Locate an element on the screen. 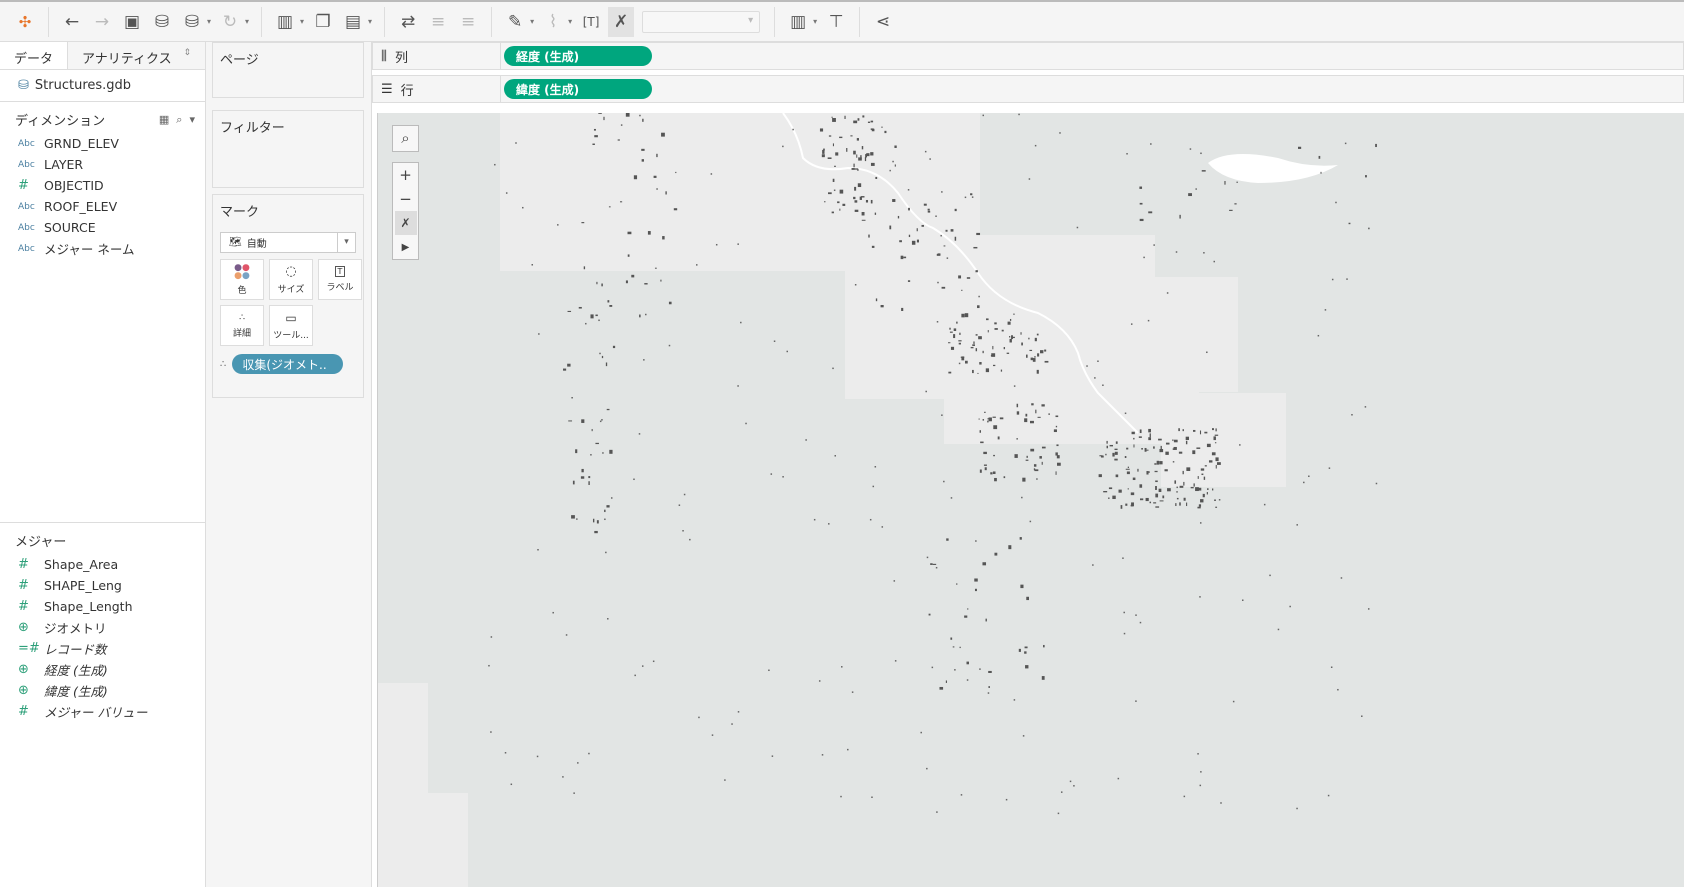 This screenshot has width=1684, height=887. dimension-field: Abc LAYER is located at coordinates (102, 164).